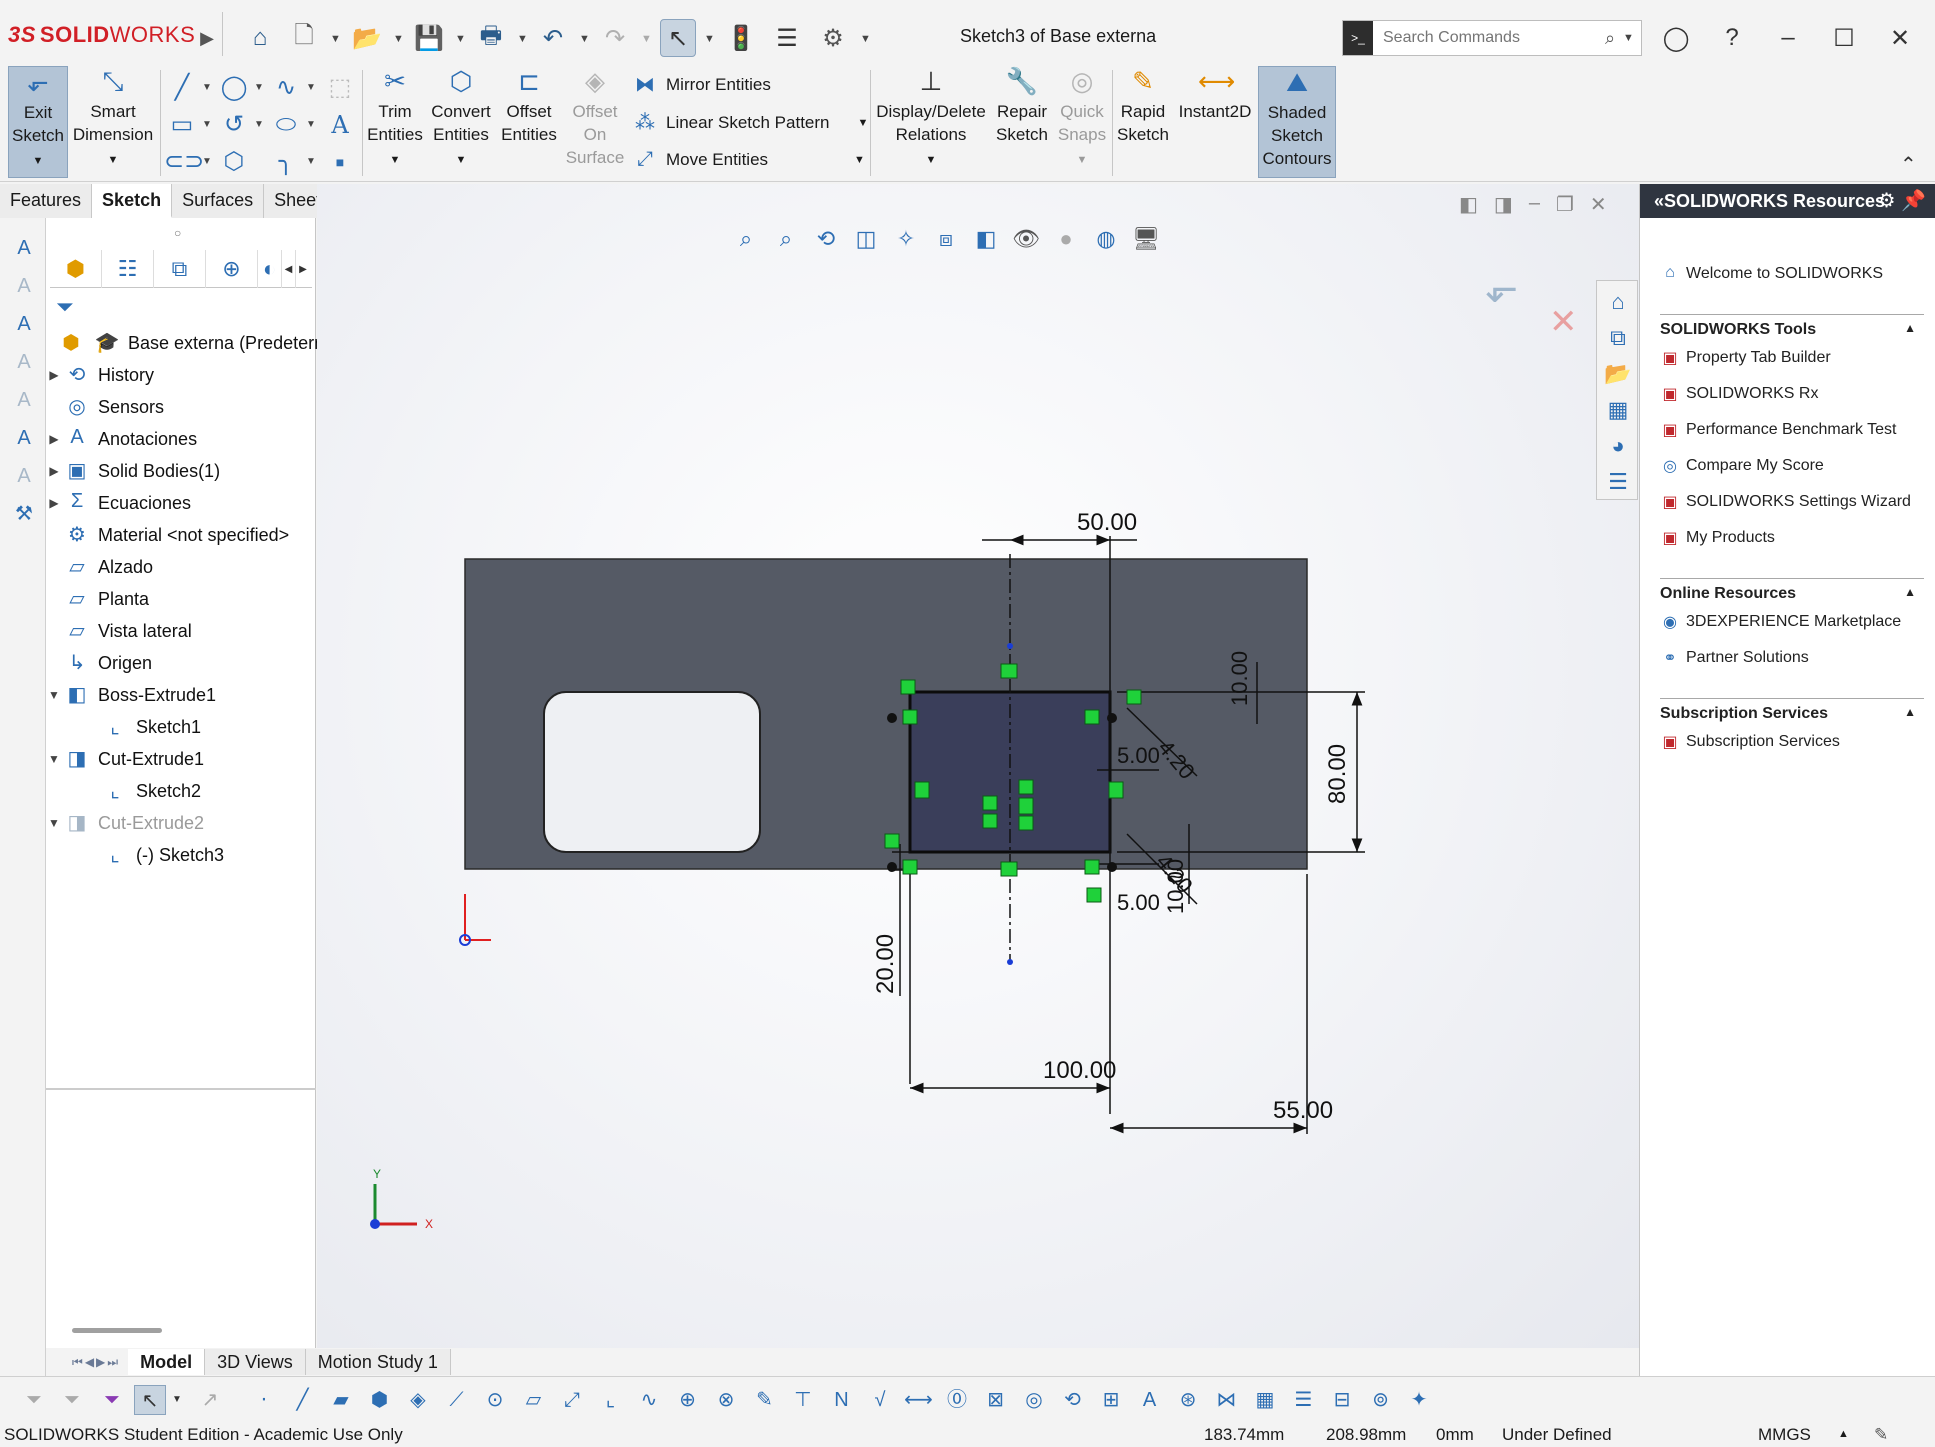 This screenshot has height=1447, width=1935. I want to click on tree-item-sketch1: ⌞ Sketch1, so click(142, 727).